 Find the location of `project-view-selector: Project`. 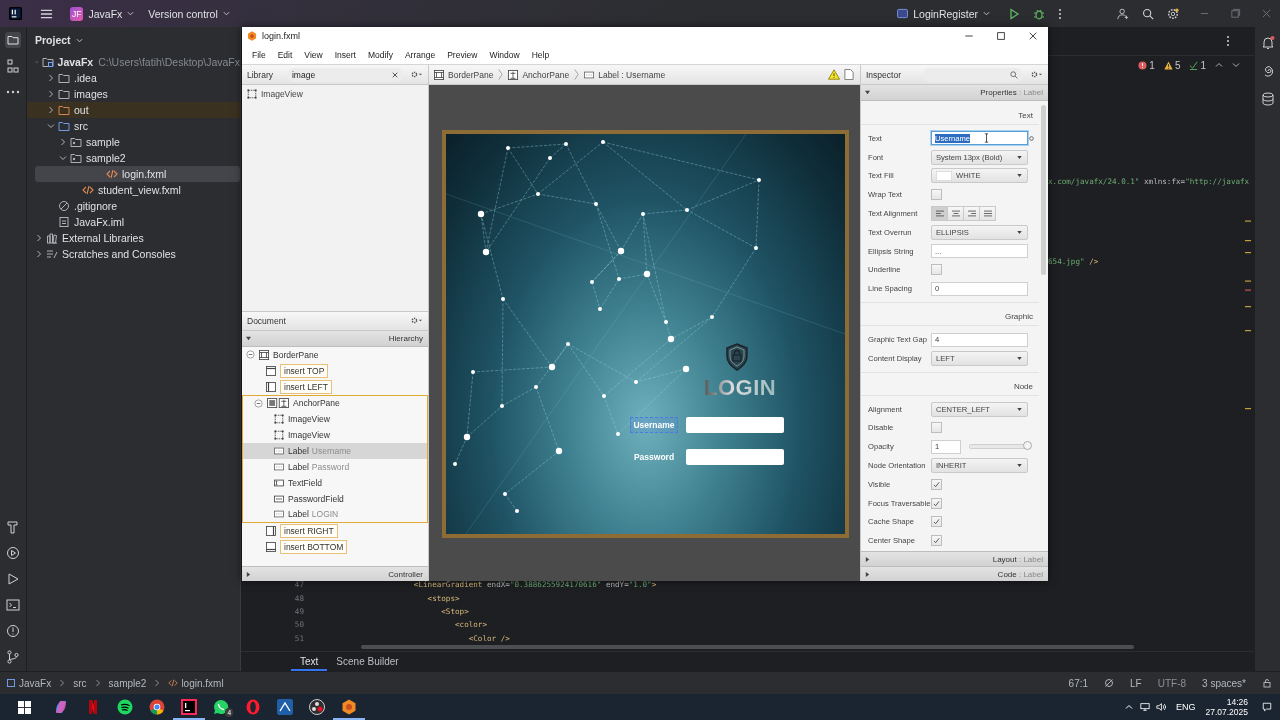

project-view-selector: Project is located at coordinates (59, 40).